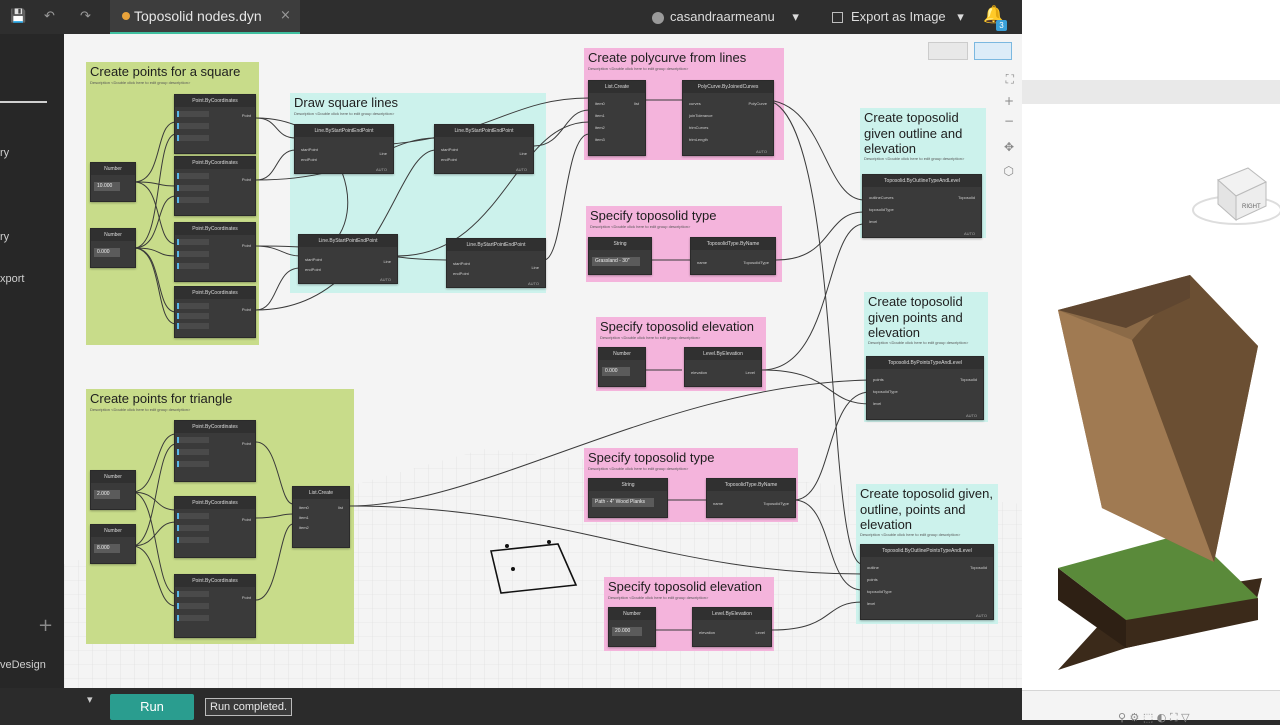 The width and height of the screenshot is (1280, 725). I want to click on string-value: Path - 4" Wood Planks, so click(623, 502).